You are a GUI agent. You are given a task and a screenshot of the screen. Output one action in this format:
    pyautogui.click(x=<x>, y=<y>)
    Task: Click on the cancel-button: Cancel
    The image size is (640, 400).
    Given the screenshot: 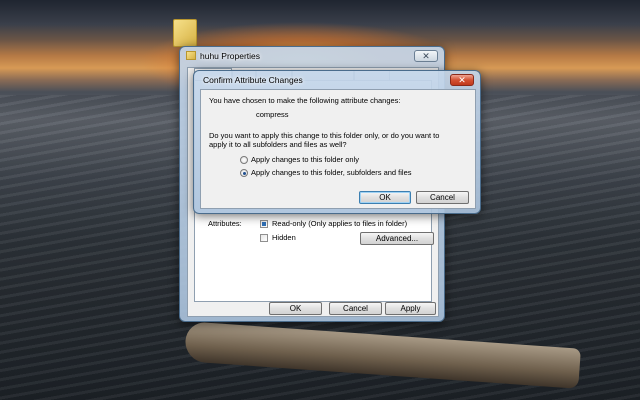 What is the action you would take?
    pyautogui.click(x=355, y=308)
    